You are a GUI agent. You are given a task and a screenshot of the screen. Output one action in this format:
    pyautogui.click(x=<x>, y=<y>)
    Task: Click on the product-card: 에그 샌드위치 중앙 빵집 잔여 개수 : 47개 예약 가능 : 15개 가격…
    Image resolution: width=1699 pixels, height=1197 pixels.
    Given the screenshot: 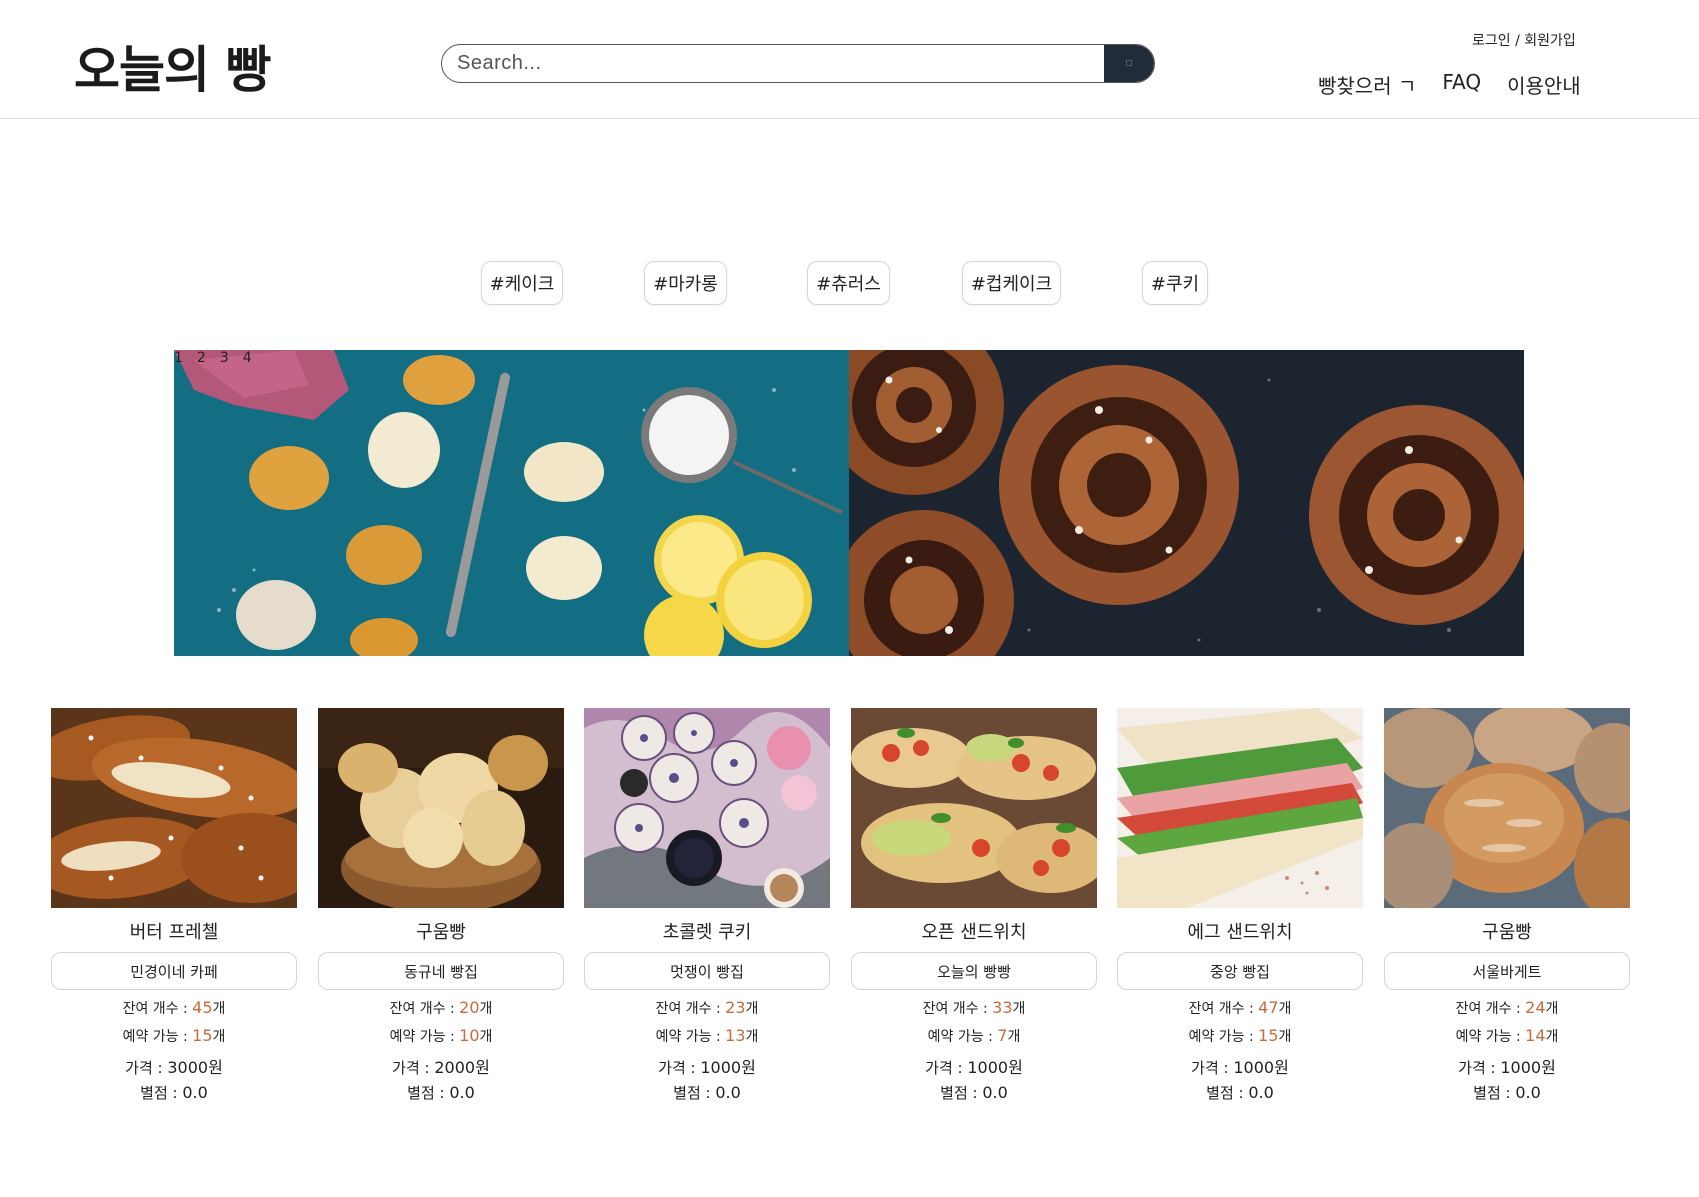 What is the action you would take?
    pyautogui.click(x=1240, y=905)
    